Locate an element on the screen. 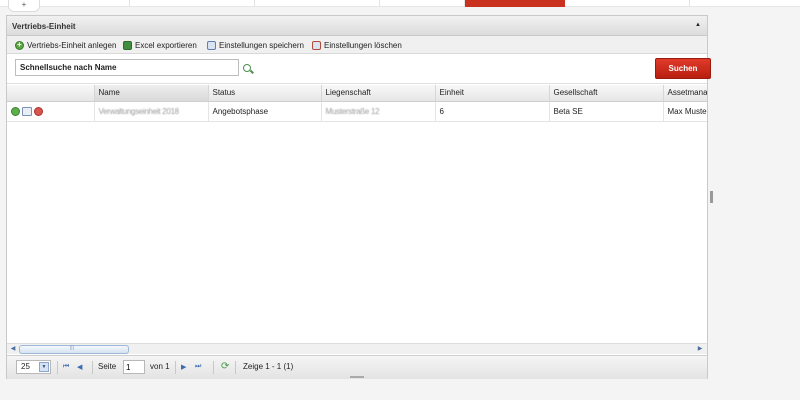  cell-name: Verwaltungseinheit 2018 is located at coordinates (151, 111).